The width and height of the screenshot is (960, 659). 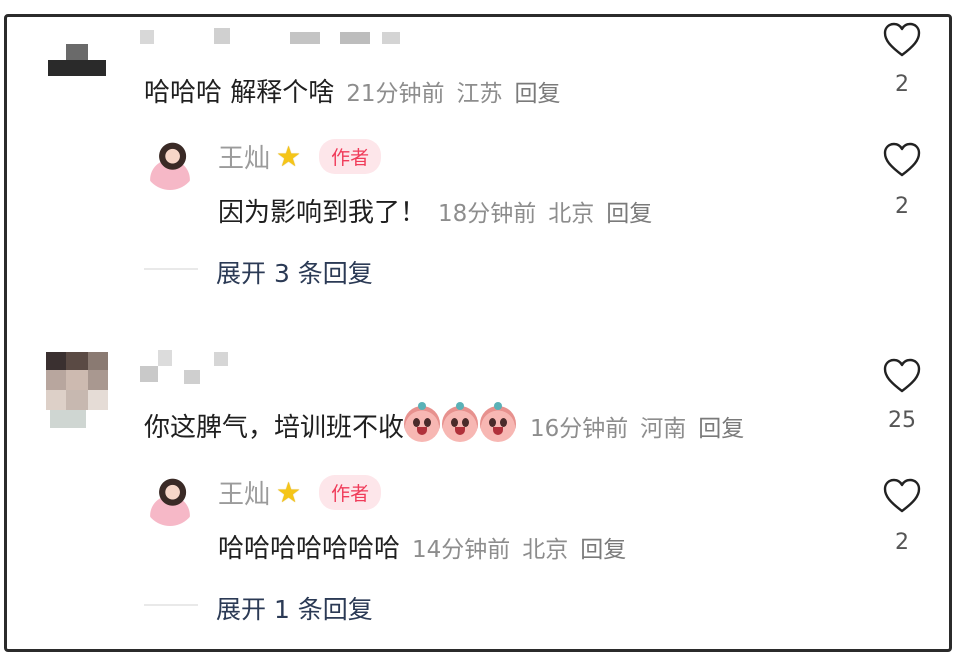 What do you see at coordinates (487, 214) in the screenshot?
I see `reply-time: 18分钟前` at bounding box center [487, 214].